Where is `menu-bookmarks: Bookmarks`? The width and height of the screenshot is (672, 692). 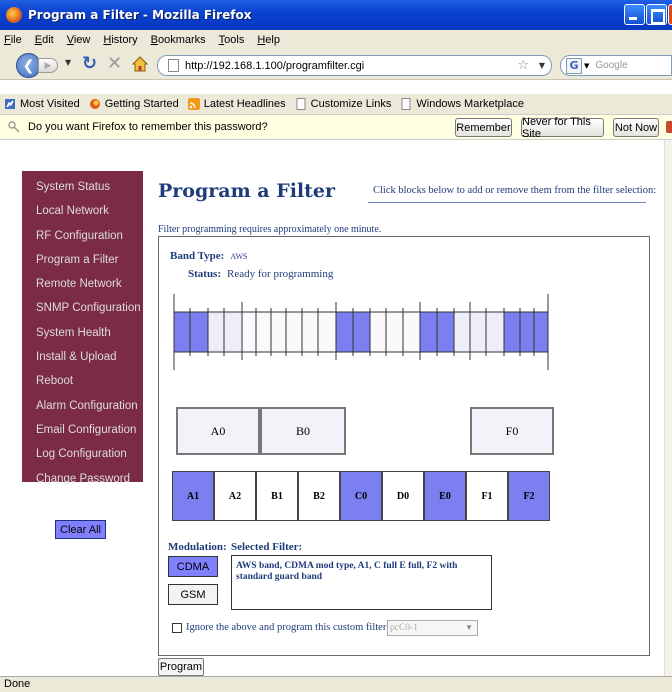 menu-bookmarks: Bookmarks is located at coordinates (178, 40).